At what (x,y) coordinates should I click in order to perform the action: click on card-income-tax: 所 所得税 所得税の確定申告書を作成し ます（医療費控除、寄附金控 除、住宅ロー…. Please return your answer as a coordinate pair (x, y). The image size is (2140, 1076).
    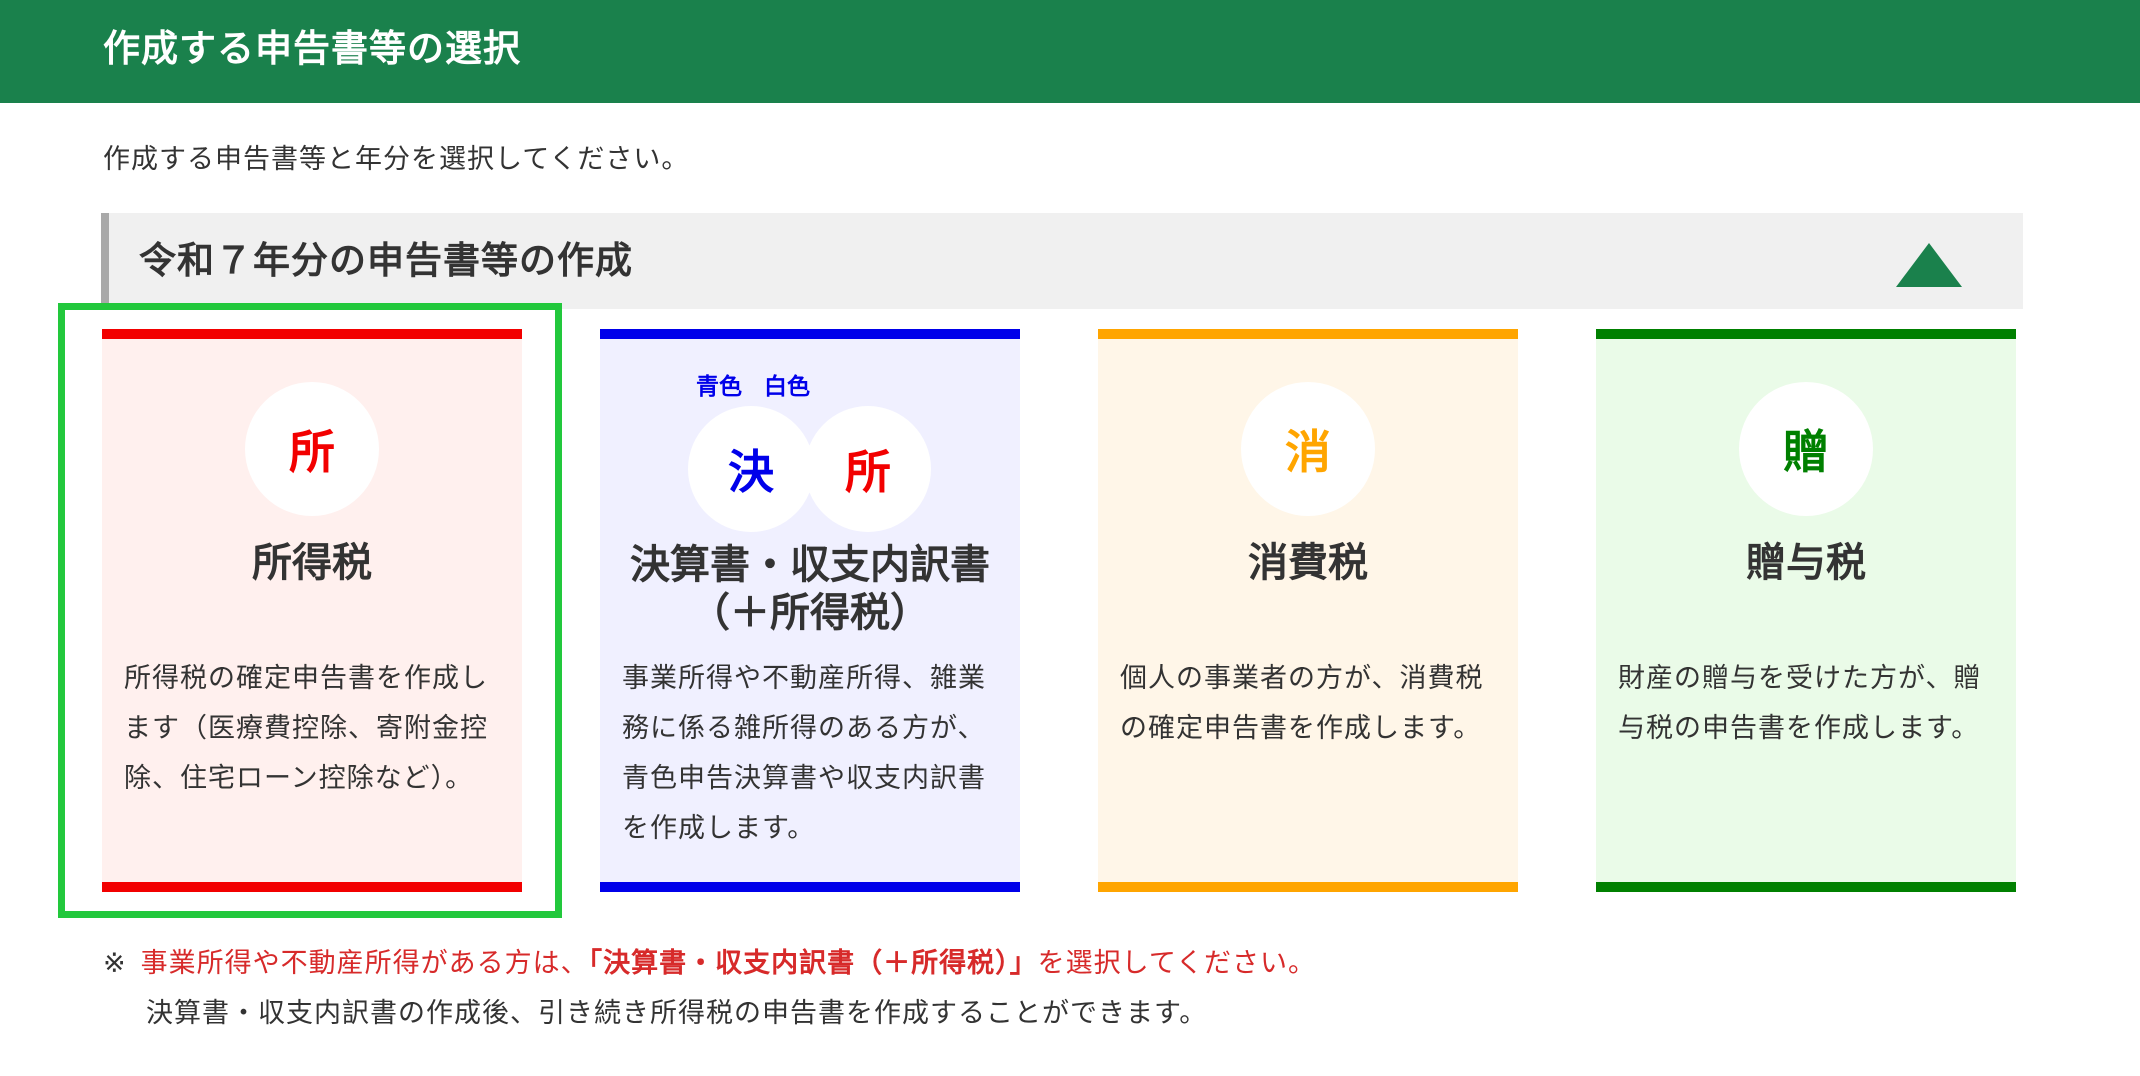
    Looking at the image, I should click on (312, 610).